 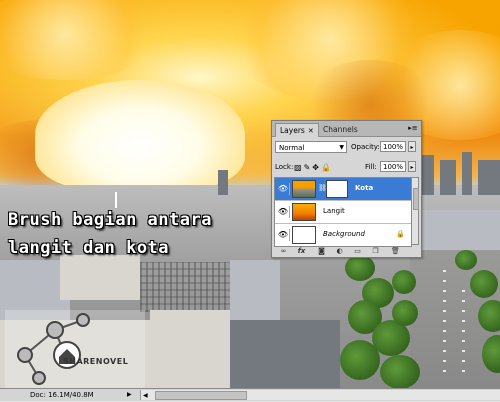 I want to click on opacity-label: Opacity:, so click(x=365, y=147).